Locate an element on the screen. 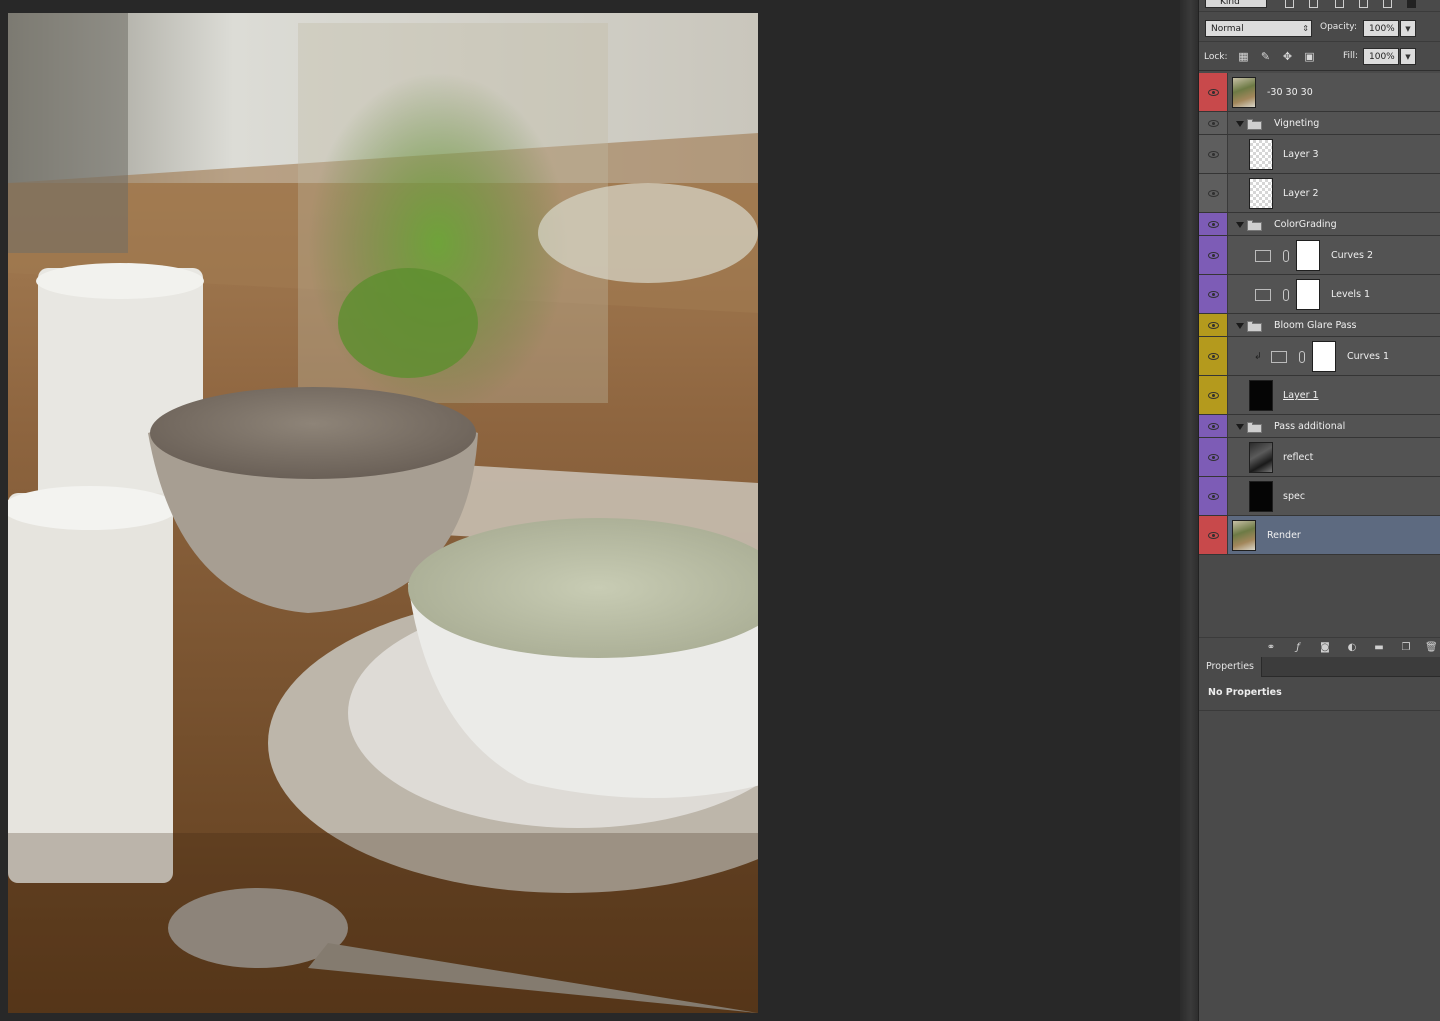 The width and height of the screenshot is (1440, 1021). tab-properties: Properties is located at coordinates (1231, 667).